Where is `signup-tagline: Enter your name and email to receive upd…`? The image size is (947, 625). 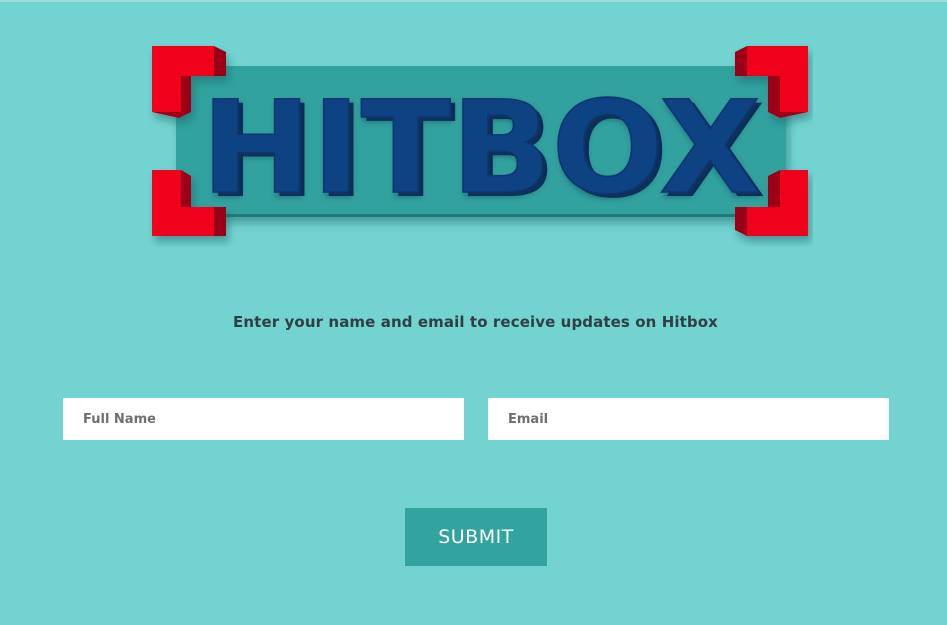 signup-tagline: Enter your name and email to receive upd… is located at coordinates (475, 322).